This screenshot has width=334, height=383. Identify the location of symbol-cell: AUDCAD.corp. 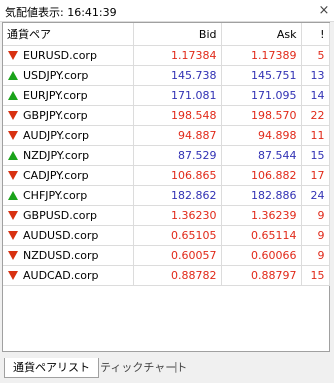
(68, 275).